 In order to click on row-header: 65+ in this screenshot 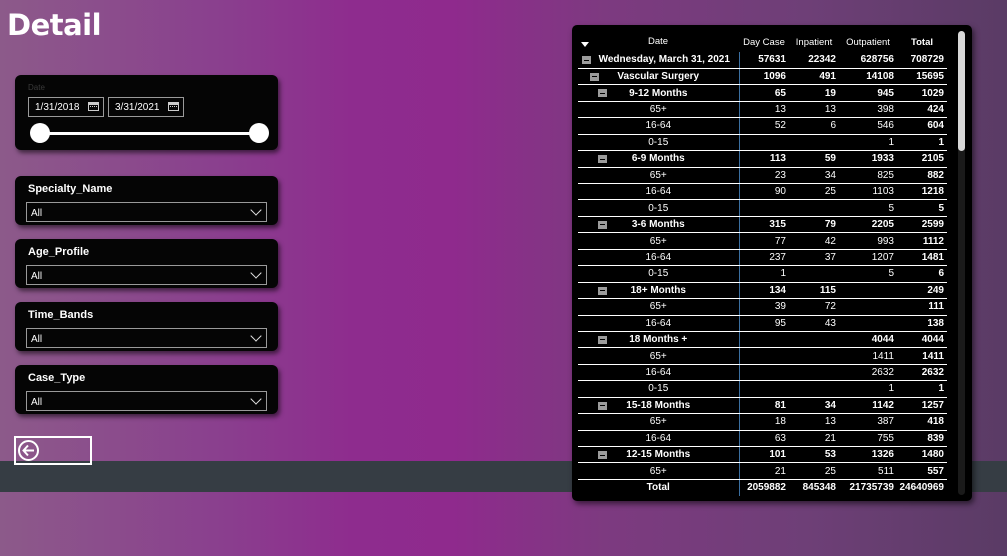, I will do `click(659, 471)`.